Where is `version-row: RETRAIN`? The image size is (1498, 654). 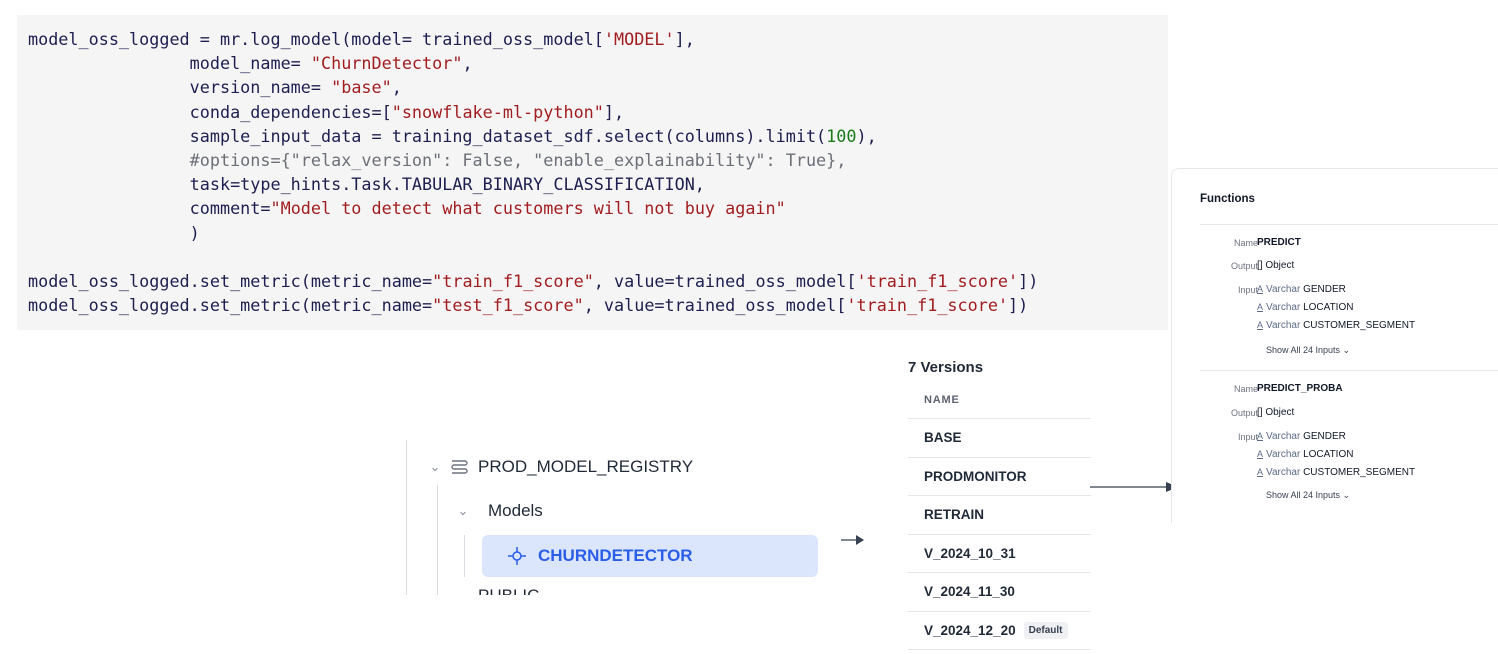
version-row: RETRAIN is located at coordinates (999, 515).